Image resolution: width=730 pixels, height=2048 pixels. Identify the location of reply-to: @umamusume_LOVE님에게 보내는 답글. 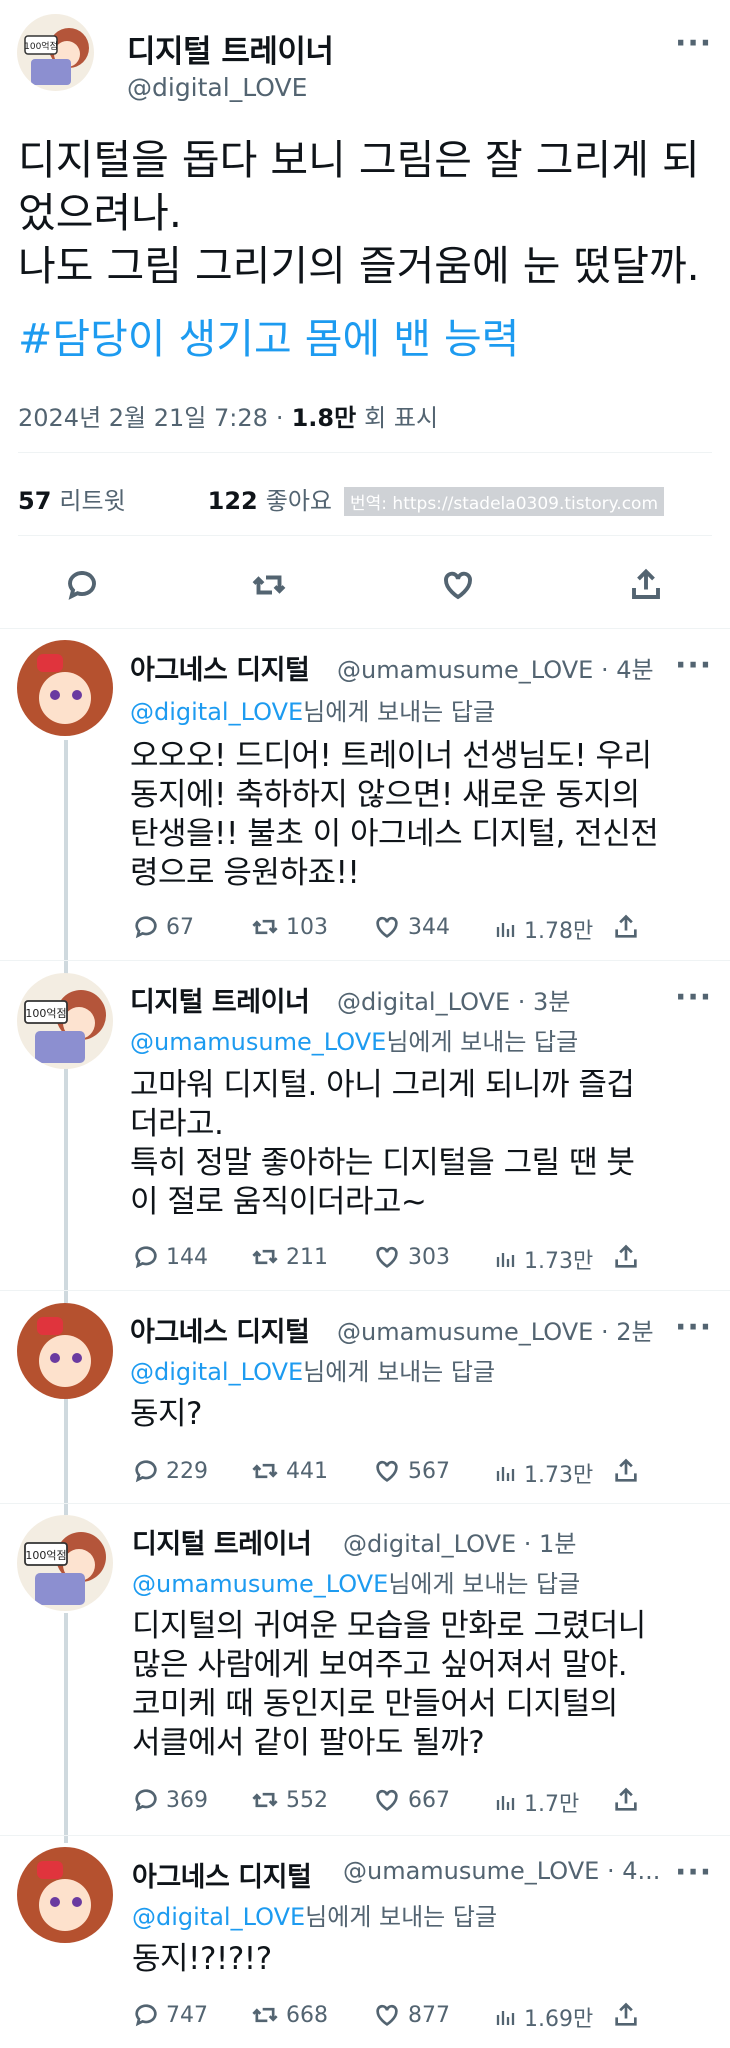
(354, 1042).